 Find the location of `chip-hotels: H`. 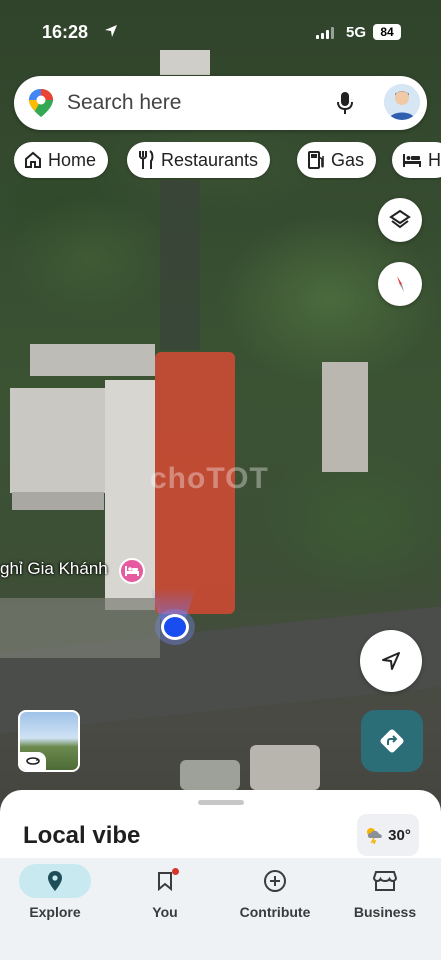

chip-hotels: H is located at coordinates (416, 160).